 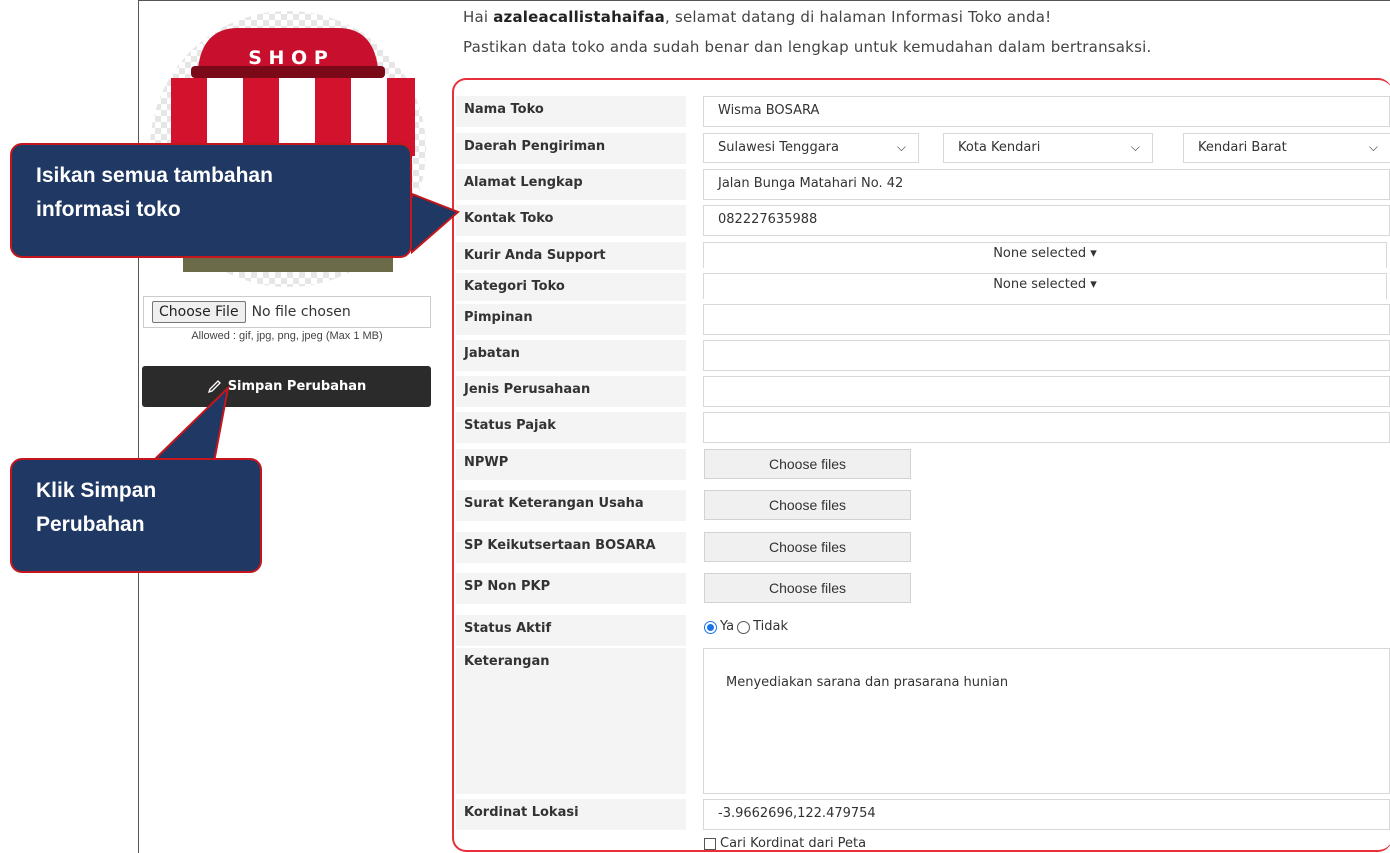 What do you see at coordinates (571, 355) in the screenshot?
I see `label-jabatan: Jabatan` at bounding box center [571, 355].